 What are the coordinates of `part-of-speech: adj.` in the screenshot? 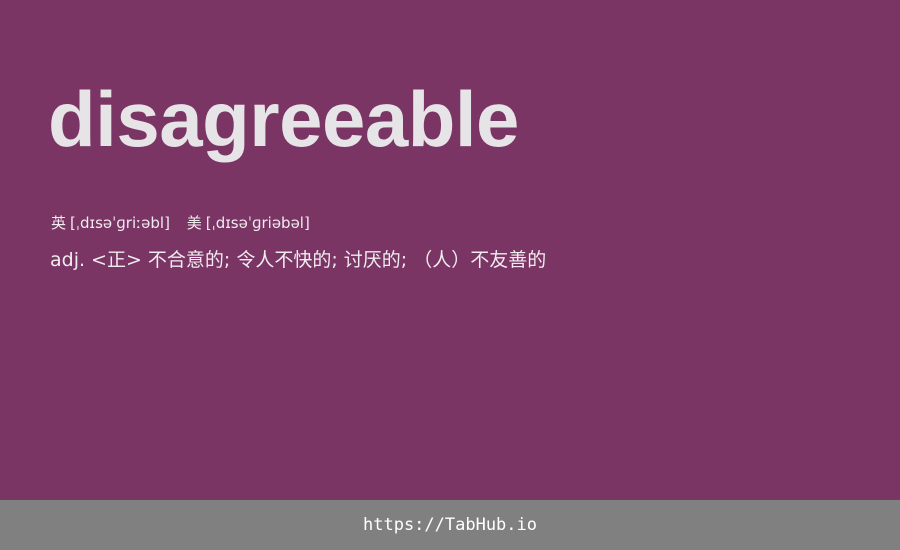 It's located at (68, 260).